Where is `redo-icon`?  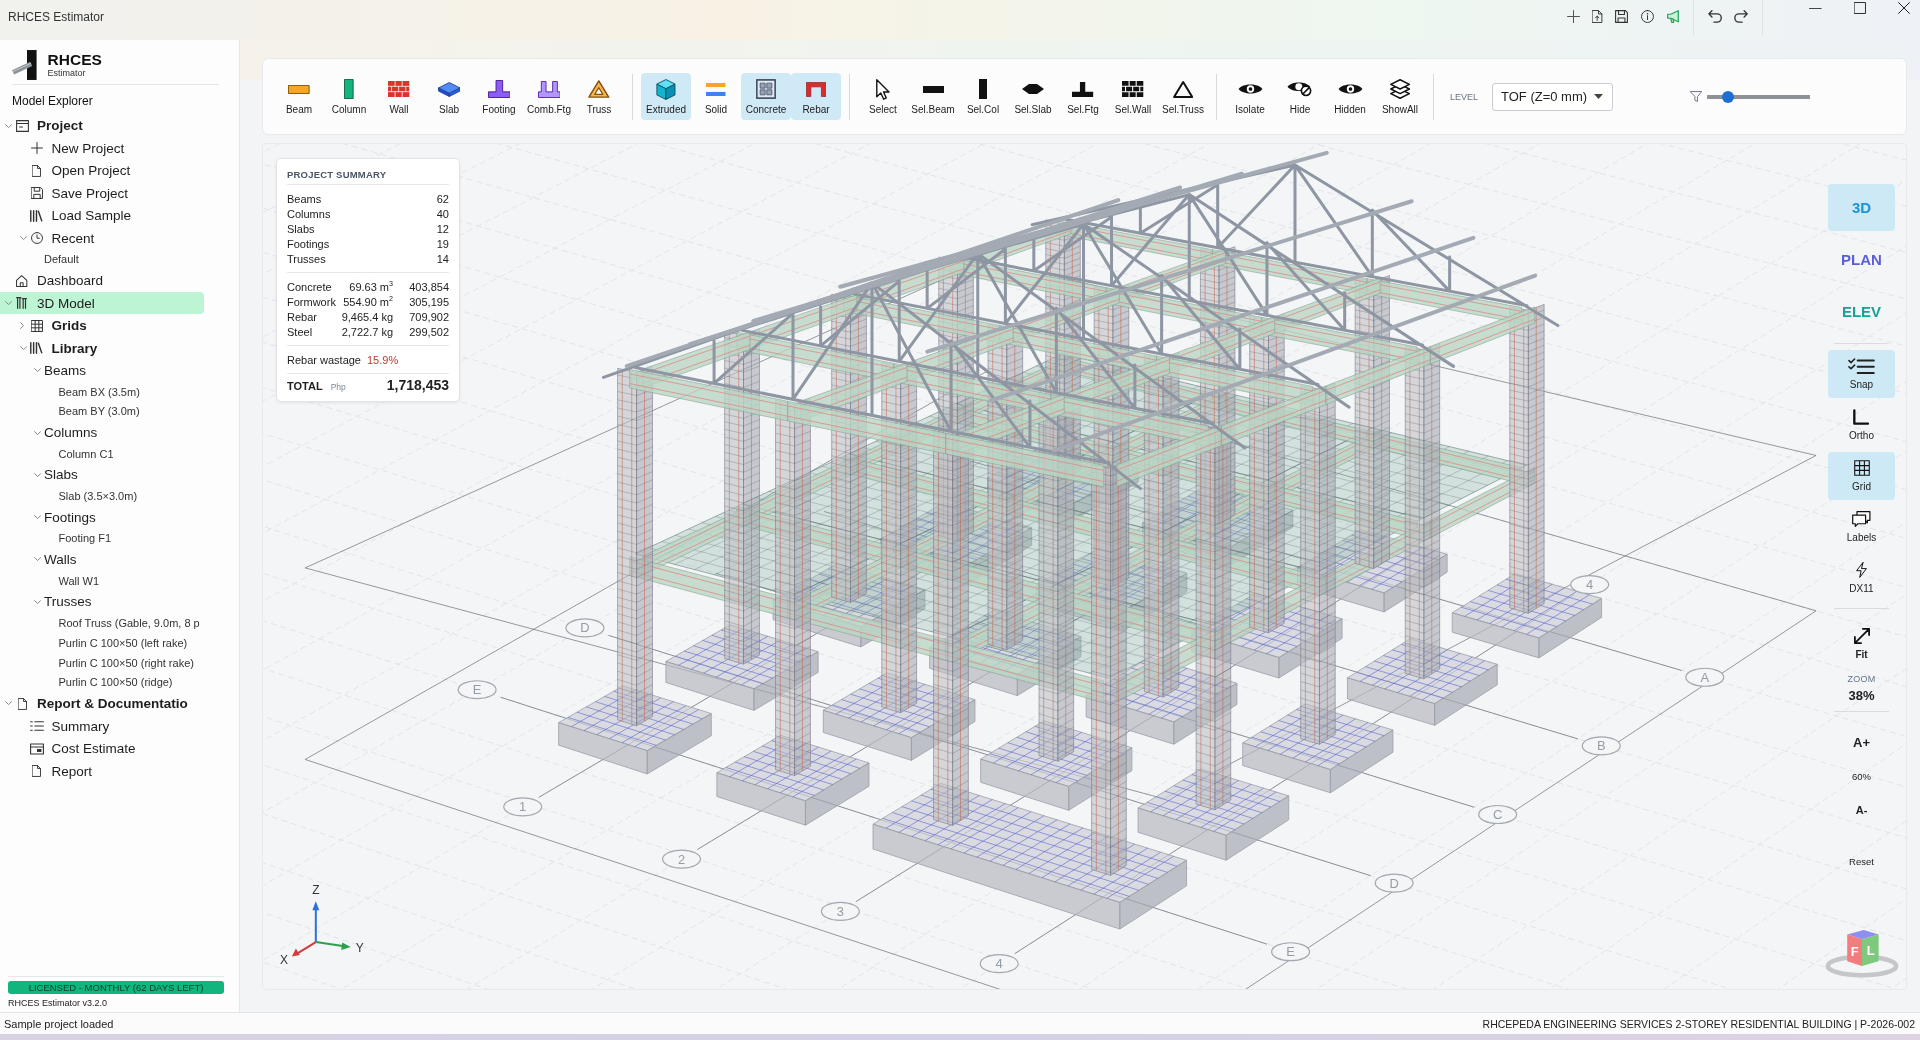 redo-icon is located at coordinates (1741, 16).